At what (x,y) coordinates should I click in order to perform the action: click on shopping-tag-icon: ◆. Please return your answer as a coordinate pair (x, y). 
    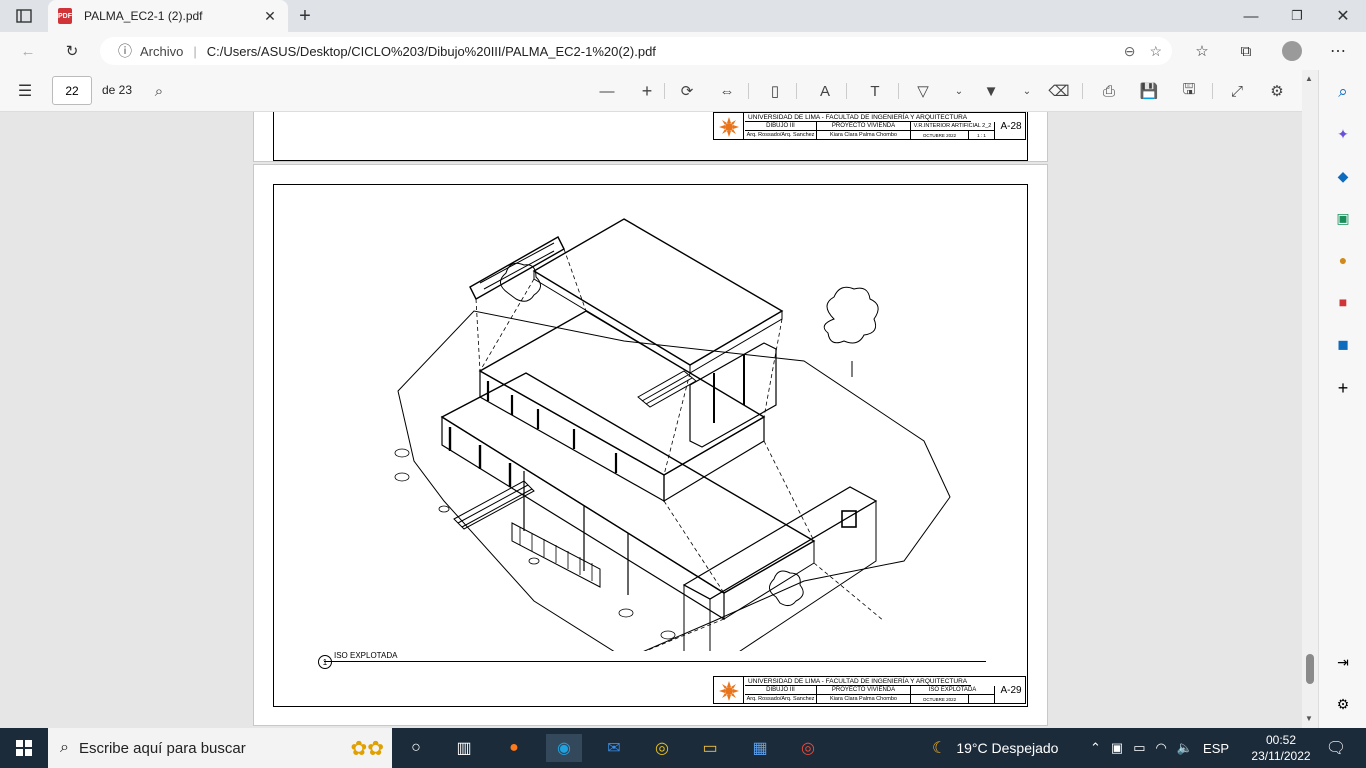
    Looking at the image, I should click on (1343, 176).